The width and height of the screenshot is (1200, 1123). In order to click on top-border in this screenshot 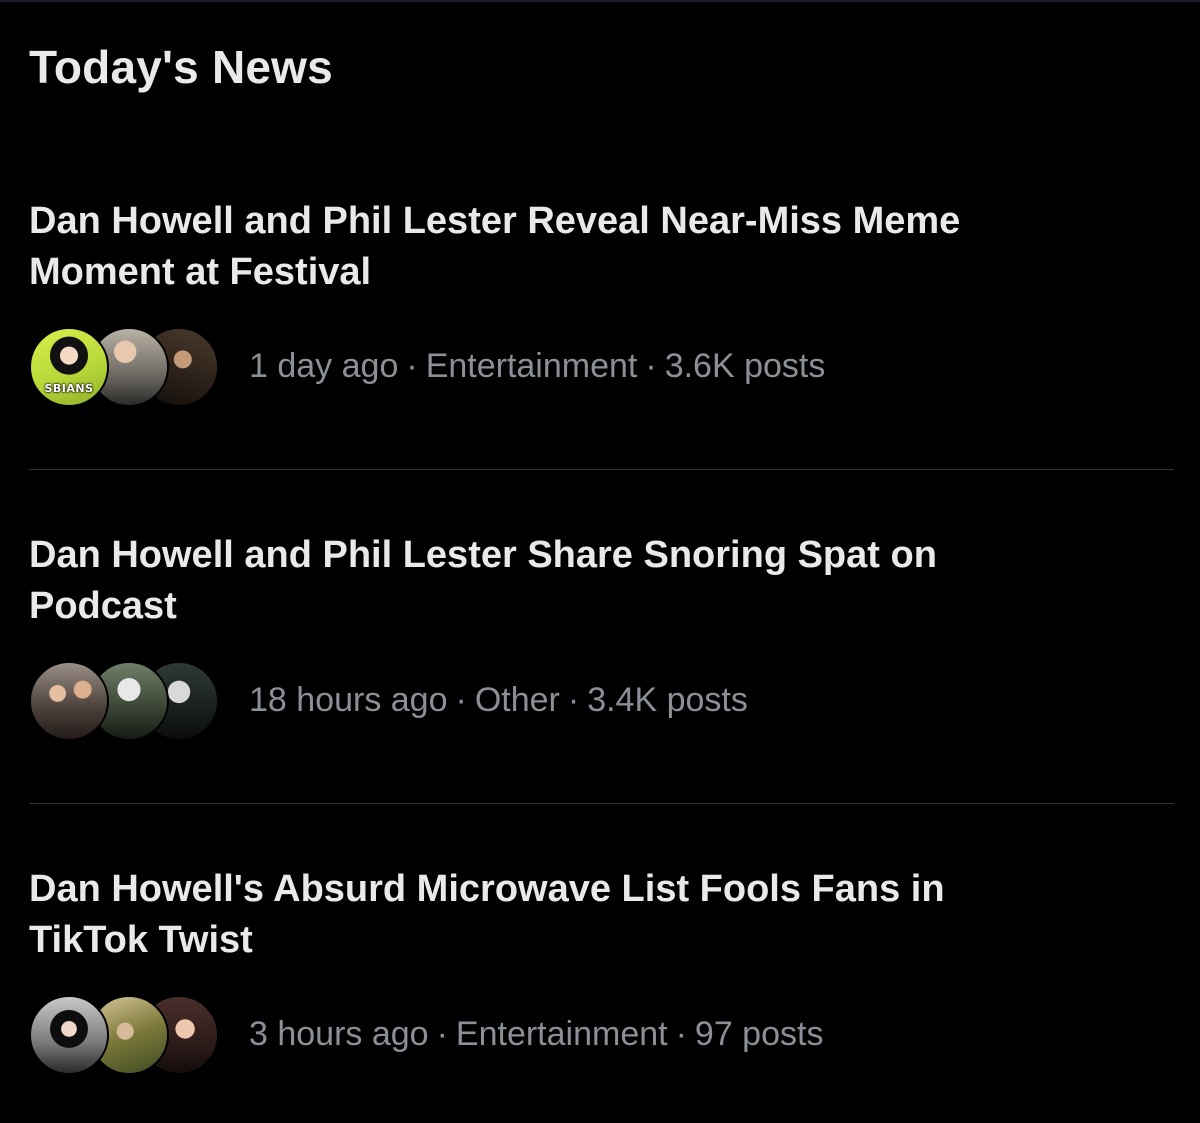, I will do `click(600, 1)`.